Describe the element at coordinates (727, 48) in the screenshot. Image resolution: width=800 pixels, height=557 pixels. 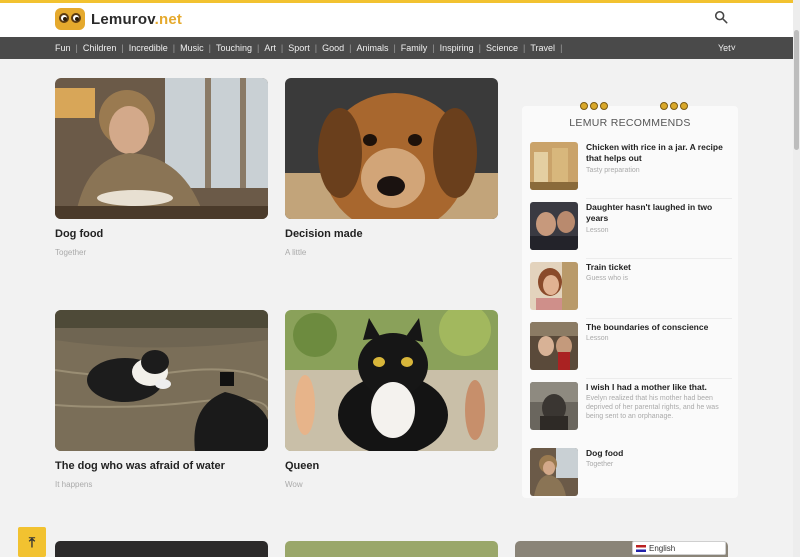
I see `nav-more-dropdown: Yet˅` at that location.